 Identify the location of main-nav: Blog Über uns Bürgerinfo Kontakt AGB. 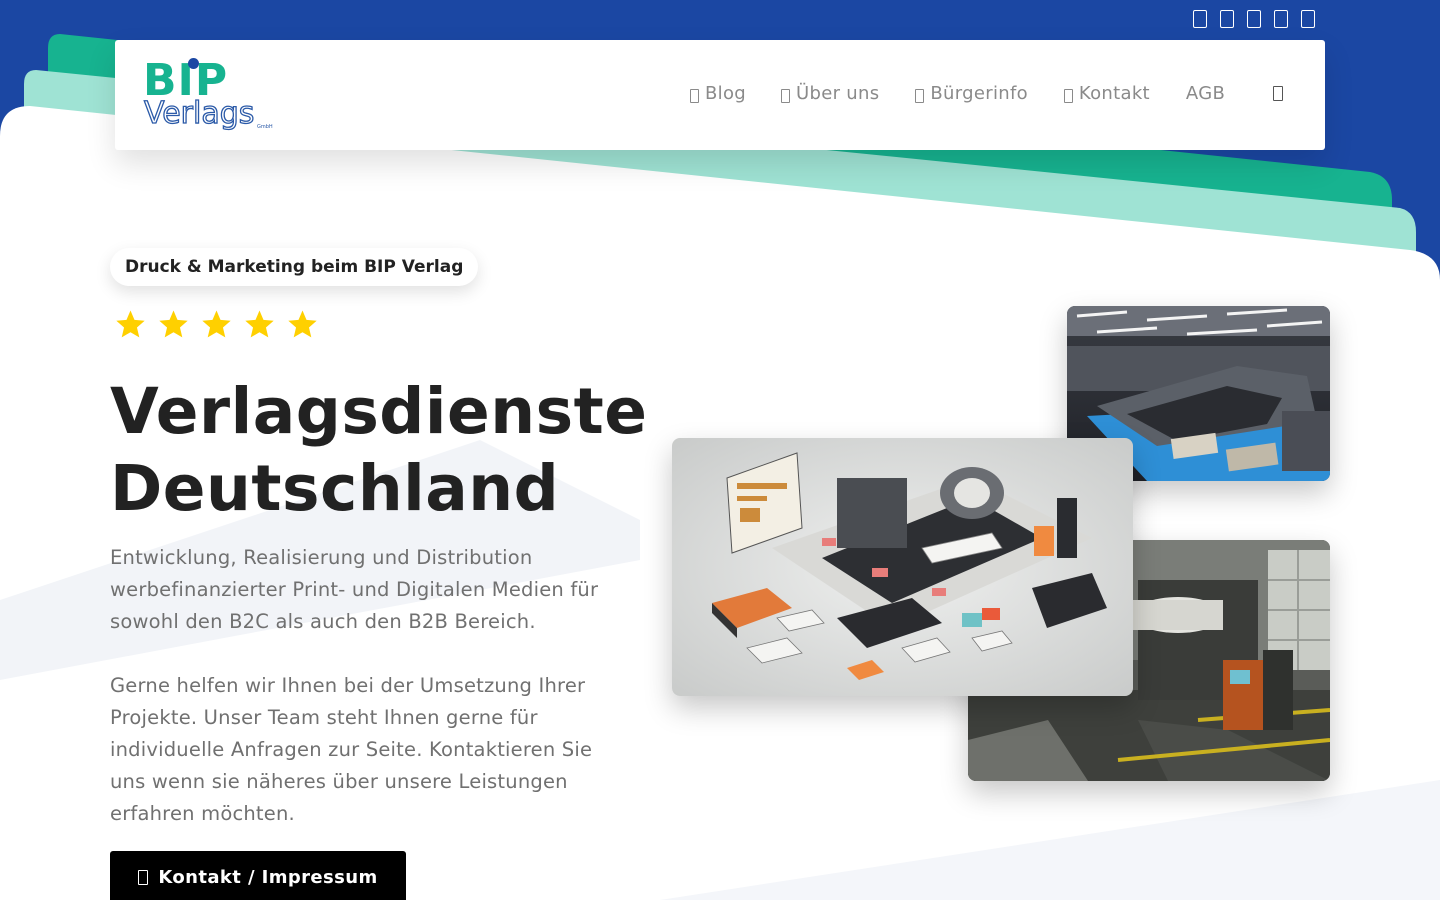
(957, 93).